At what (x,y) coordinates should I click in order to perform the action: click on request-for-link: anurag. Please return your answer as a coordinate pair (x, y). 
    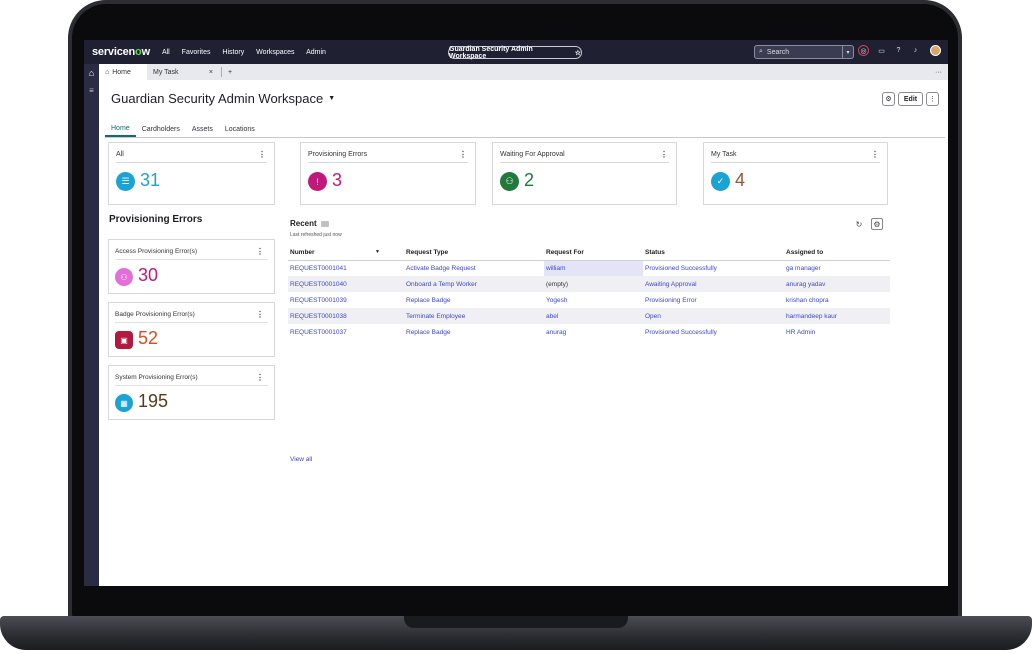
    Looking at the image, I should click on (593, 332).